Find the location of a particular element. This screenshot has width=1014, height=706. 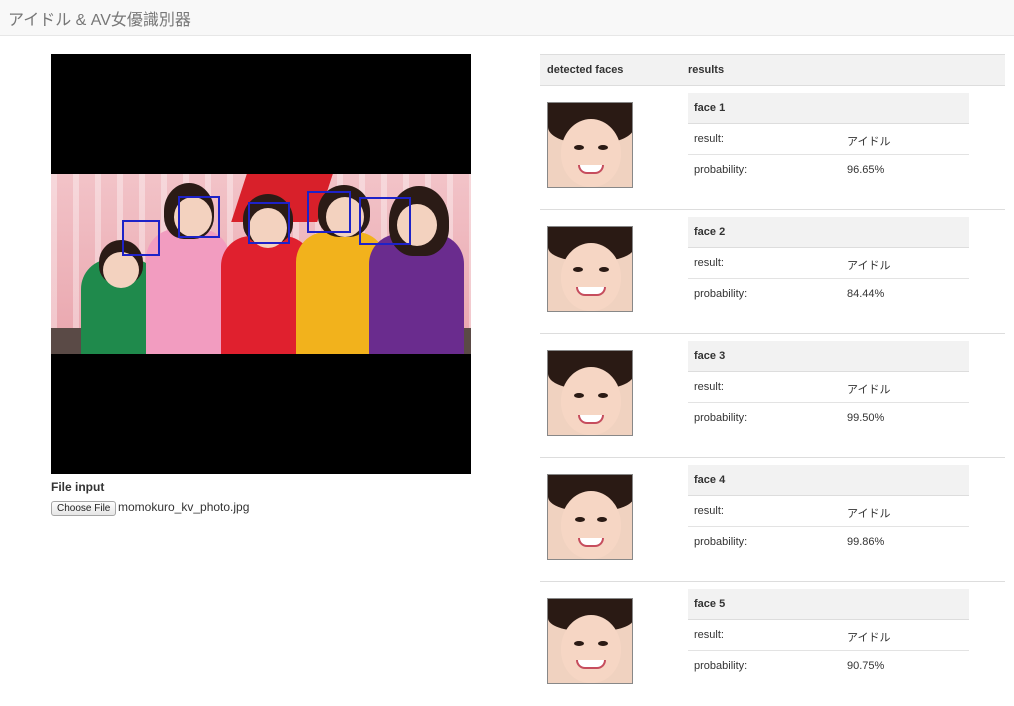

uploaded-photo is located at coordinates (261, 264).